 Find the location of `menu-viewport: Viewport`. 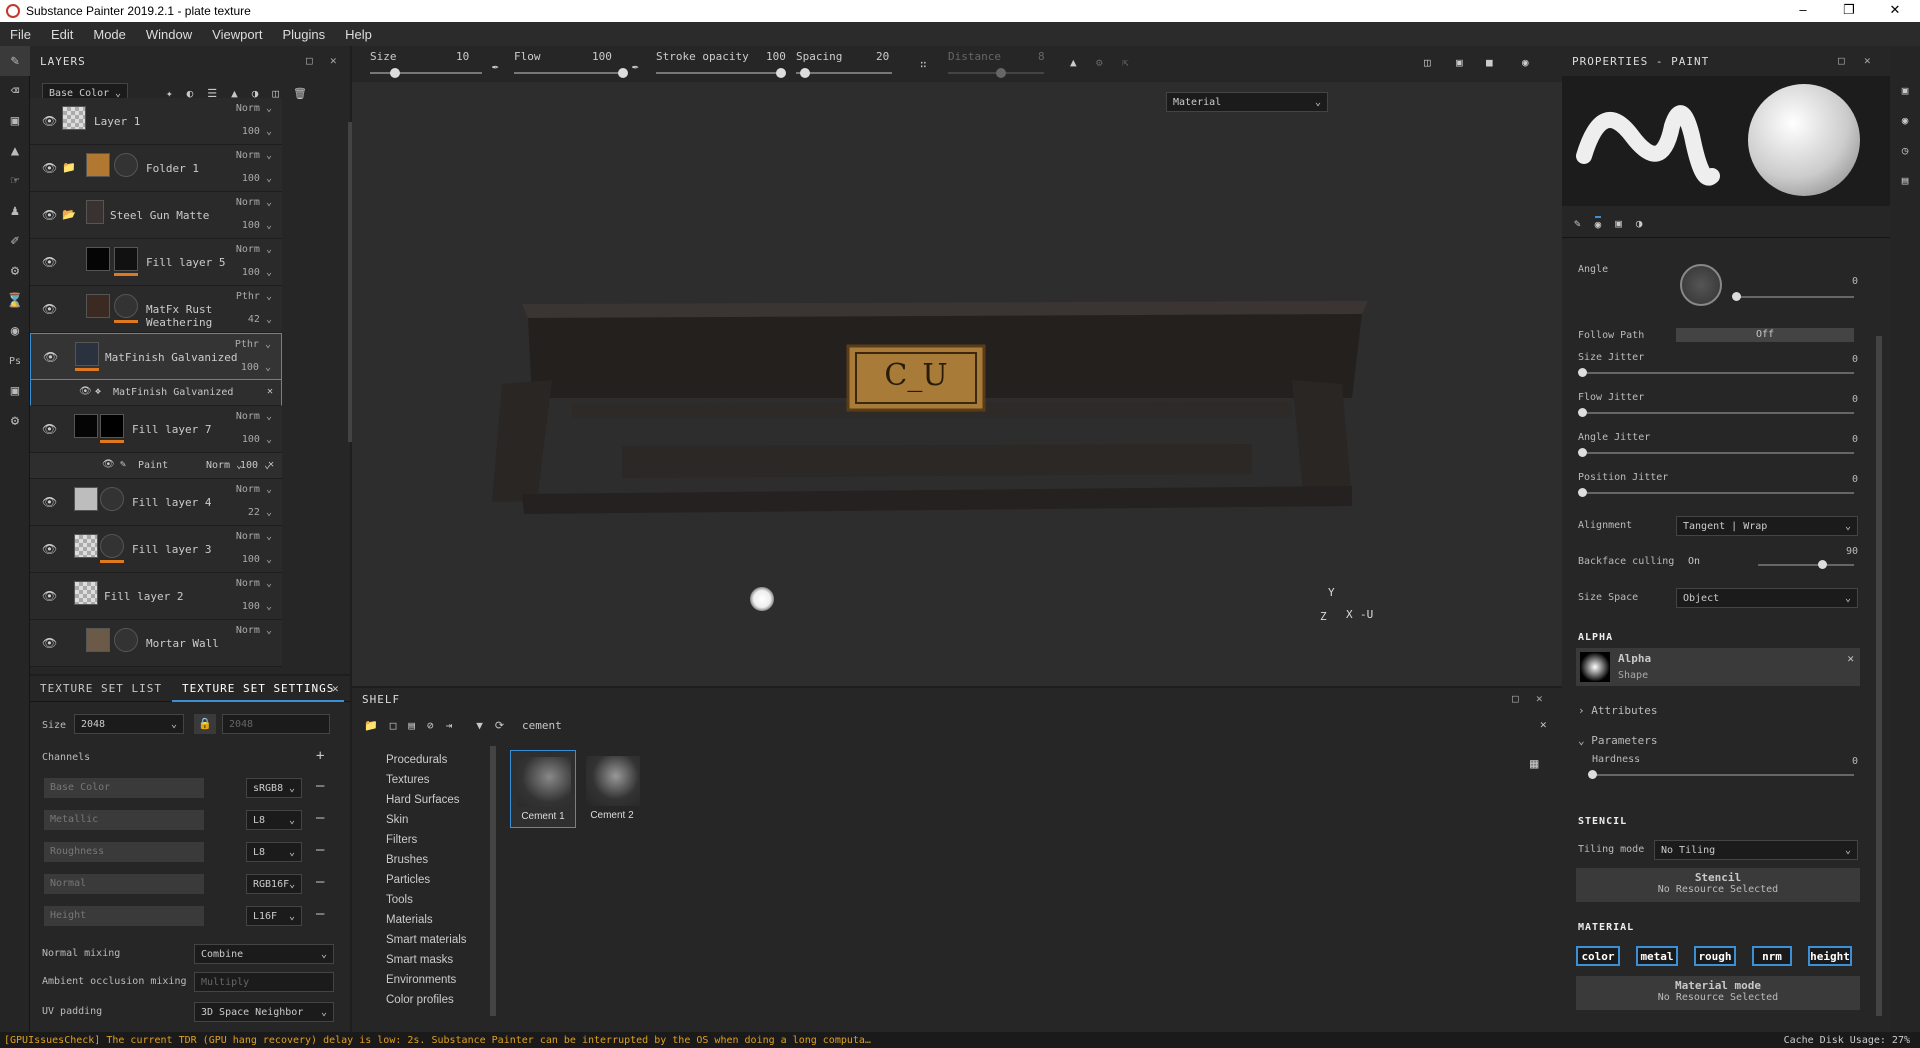

menu-viewport: Viewport is located at coordinates (237, 34).